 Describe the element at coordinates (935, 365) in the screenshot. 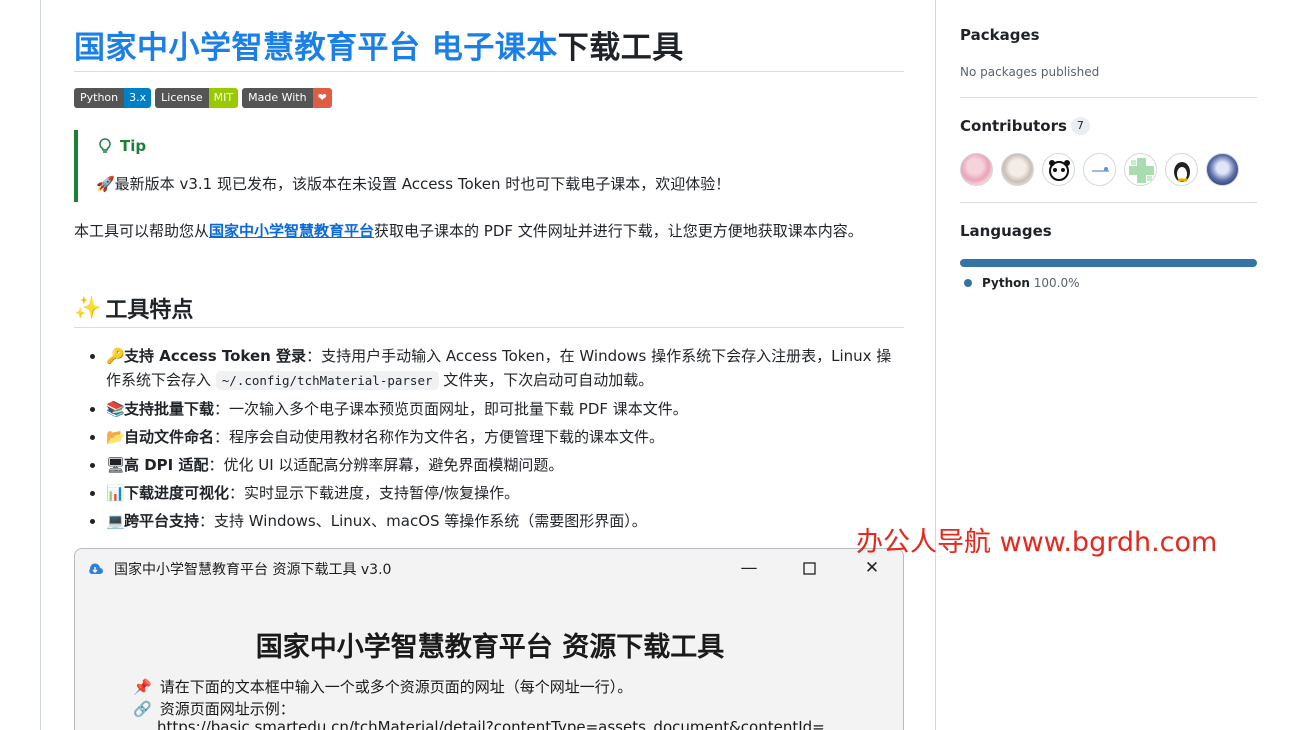

I see `sidebar-divider` at that location.